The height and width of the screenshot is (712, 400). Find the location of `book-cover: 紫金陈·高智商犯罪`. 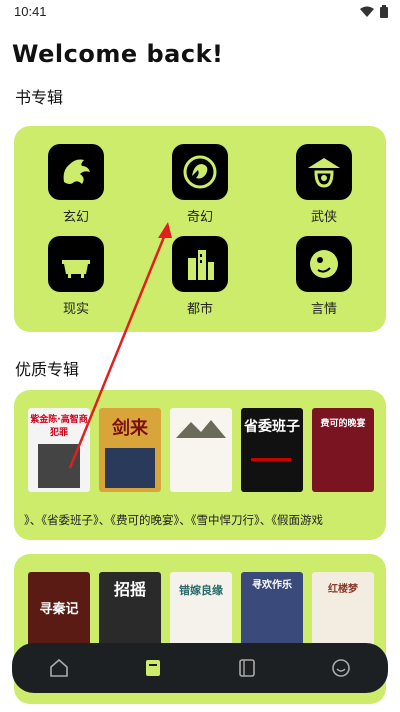

book-cover: 紫金陈·高智商犯罪 is located at coordinates (59, 450).